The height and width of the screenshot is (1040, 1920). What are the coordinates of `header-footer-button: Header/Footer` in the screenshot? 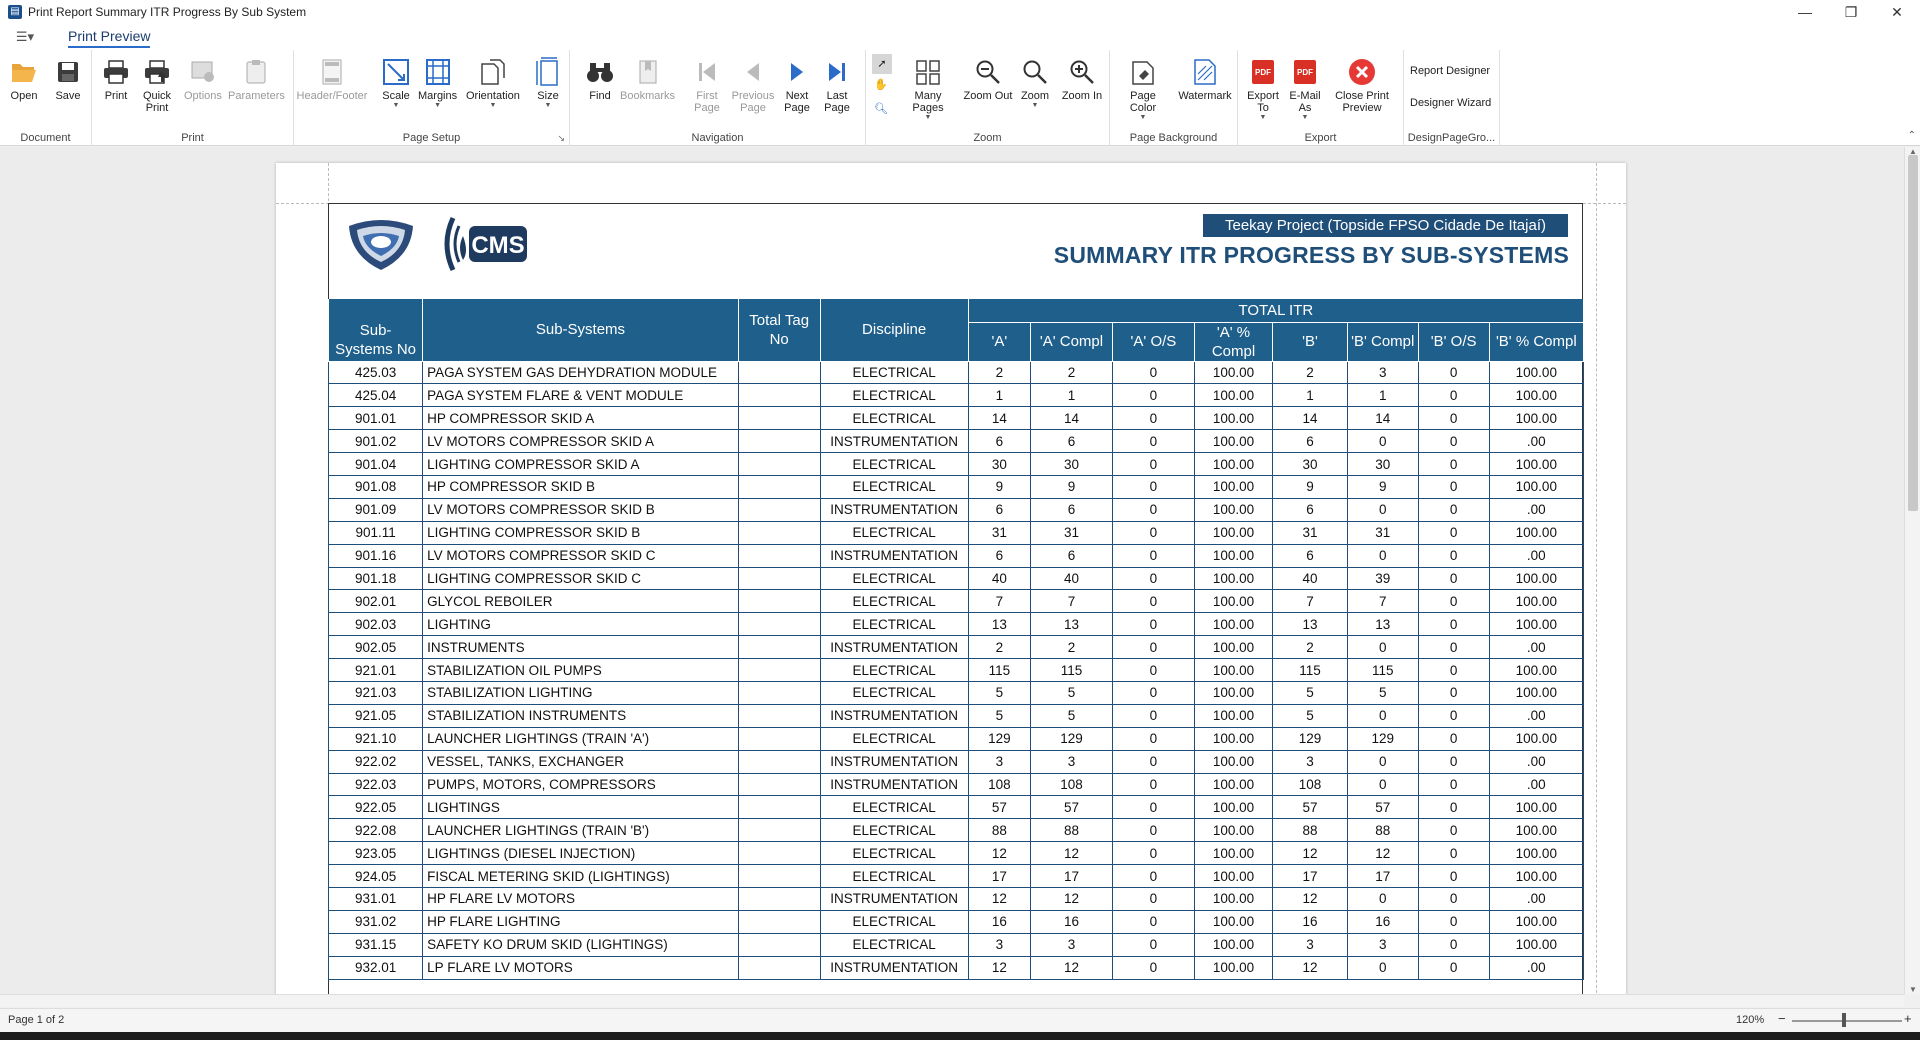 It's located at (332, 79).